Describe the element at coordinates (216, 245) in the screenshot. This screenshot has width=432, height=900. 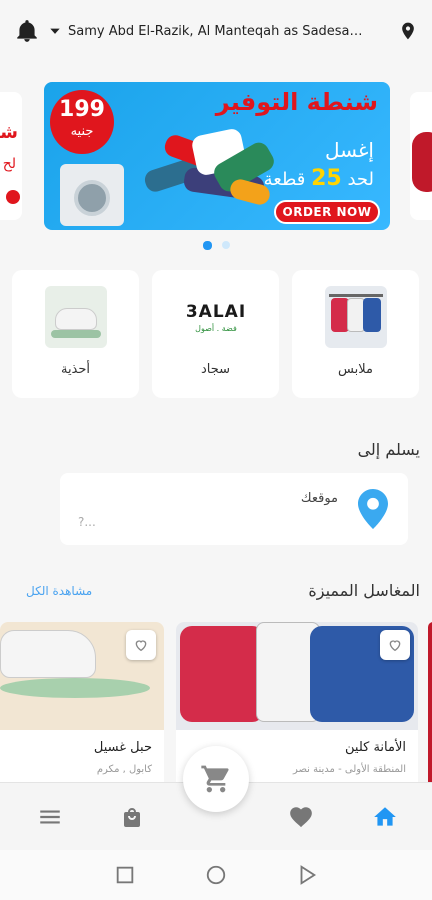
I see `carousel-pagination` at that location.